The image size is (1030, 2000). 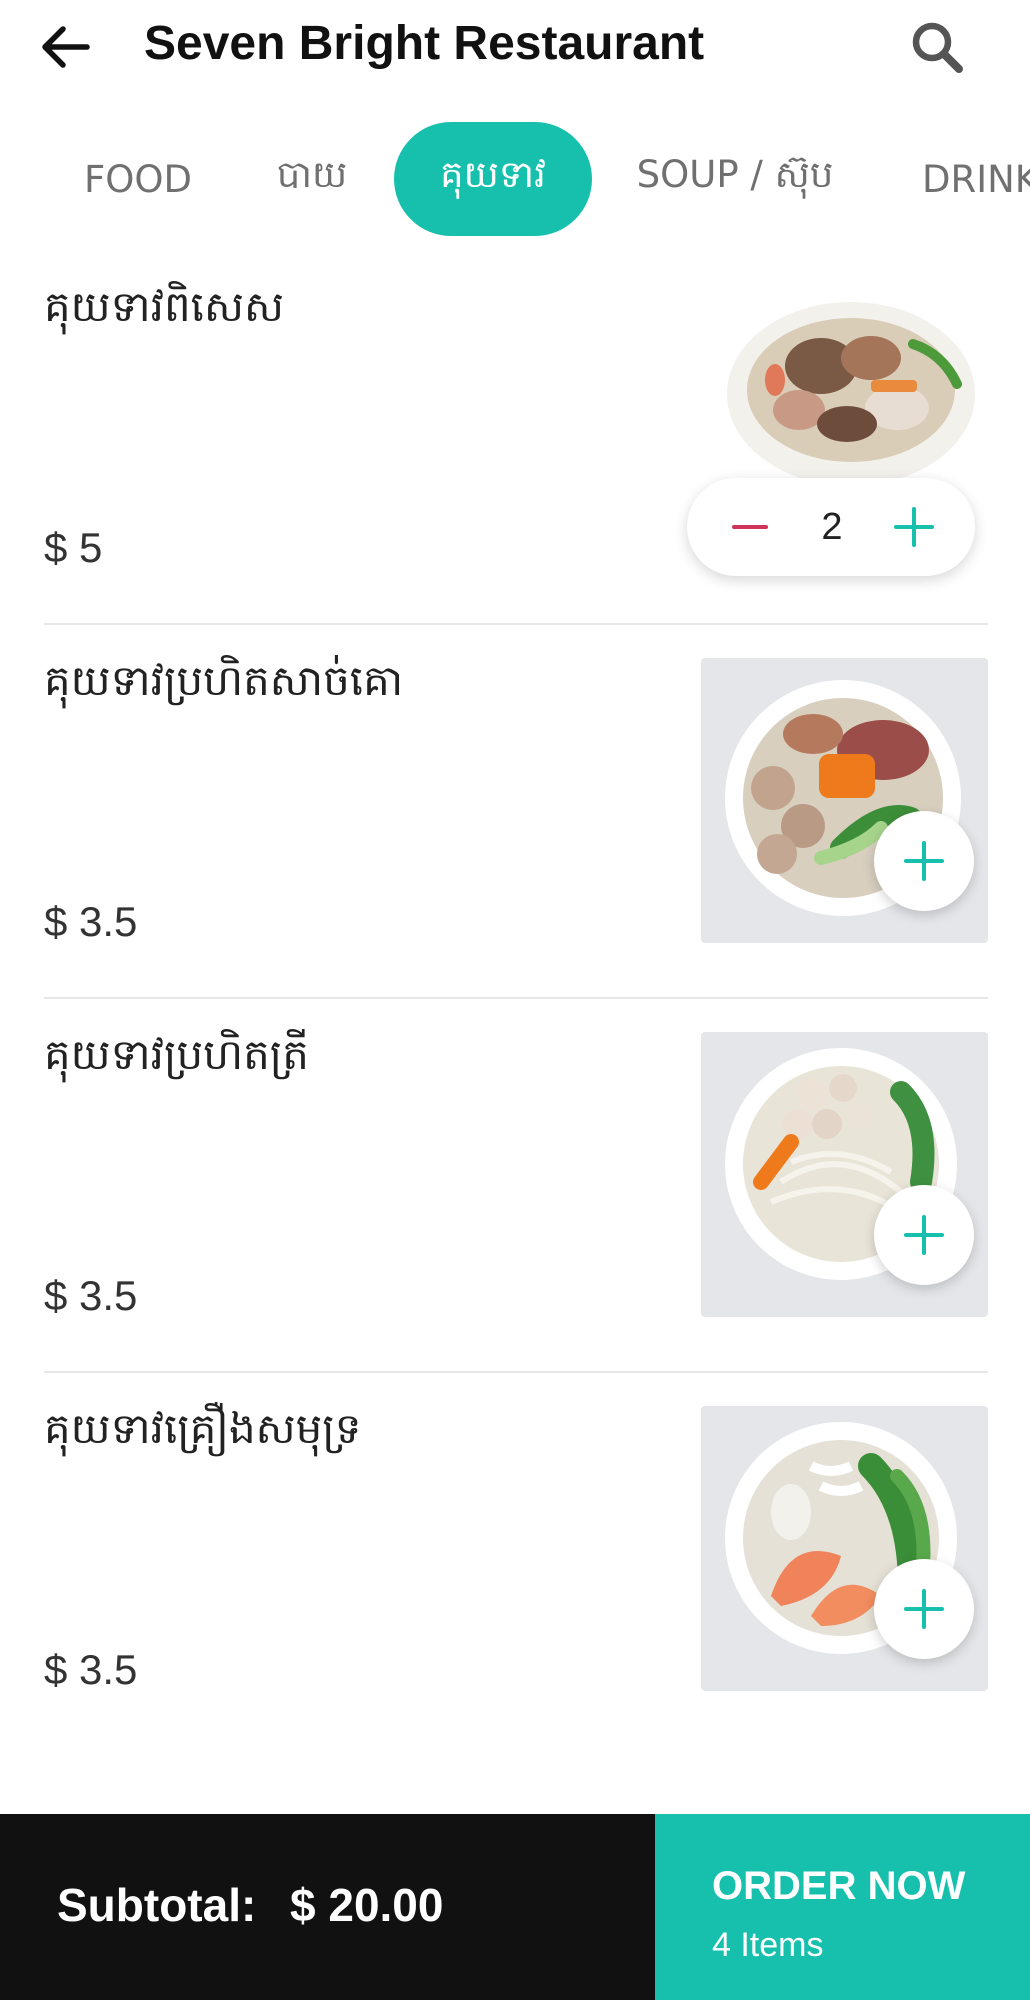 I want to click on order-now-label: ORDER NOW, so click(x=839, y=1886).